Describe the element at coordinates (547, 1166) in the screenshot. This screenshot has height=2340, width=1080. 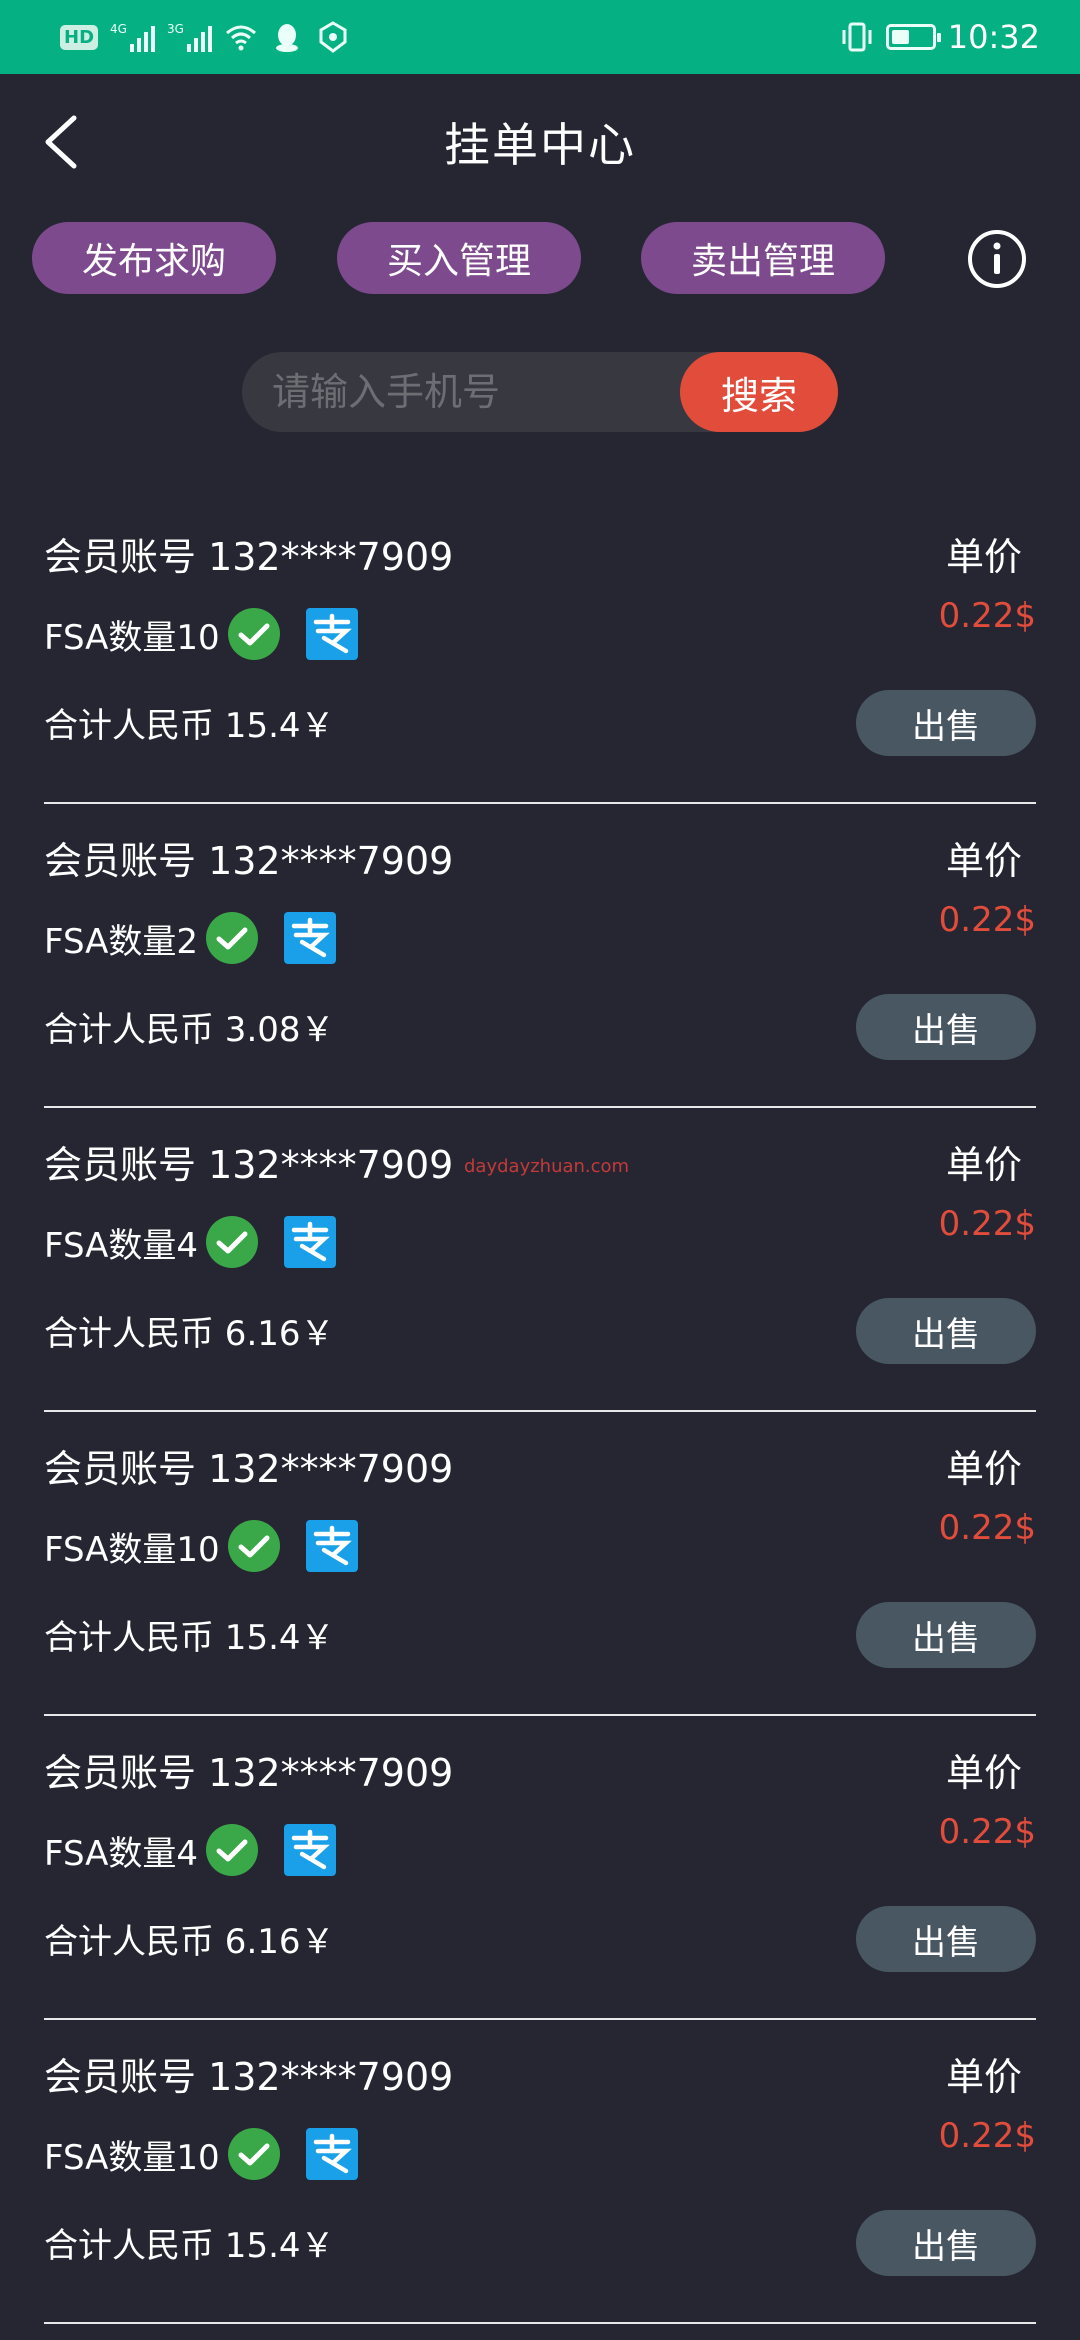
I see `watermark-text: daydayzhuan.com` at that location.